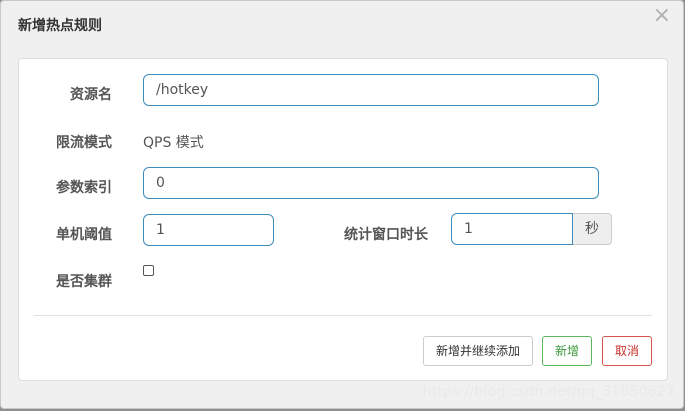 The image size is (685, 411). Describe the element at coordinates (84, 282) in the screenshot. I see `cluster-label: 是否集群` at that location.